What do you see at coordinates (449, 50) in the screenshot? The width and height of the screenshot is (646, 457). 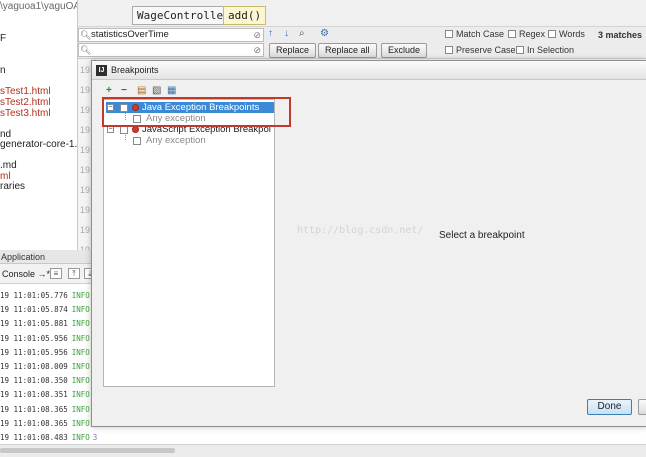 I see `preserve-case-checkbox` at bounding box center [449, 50].